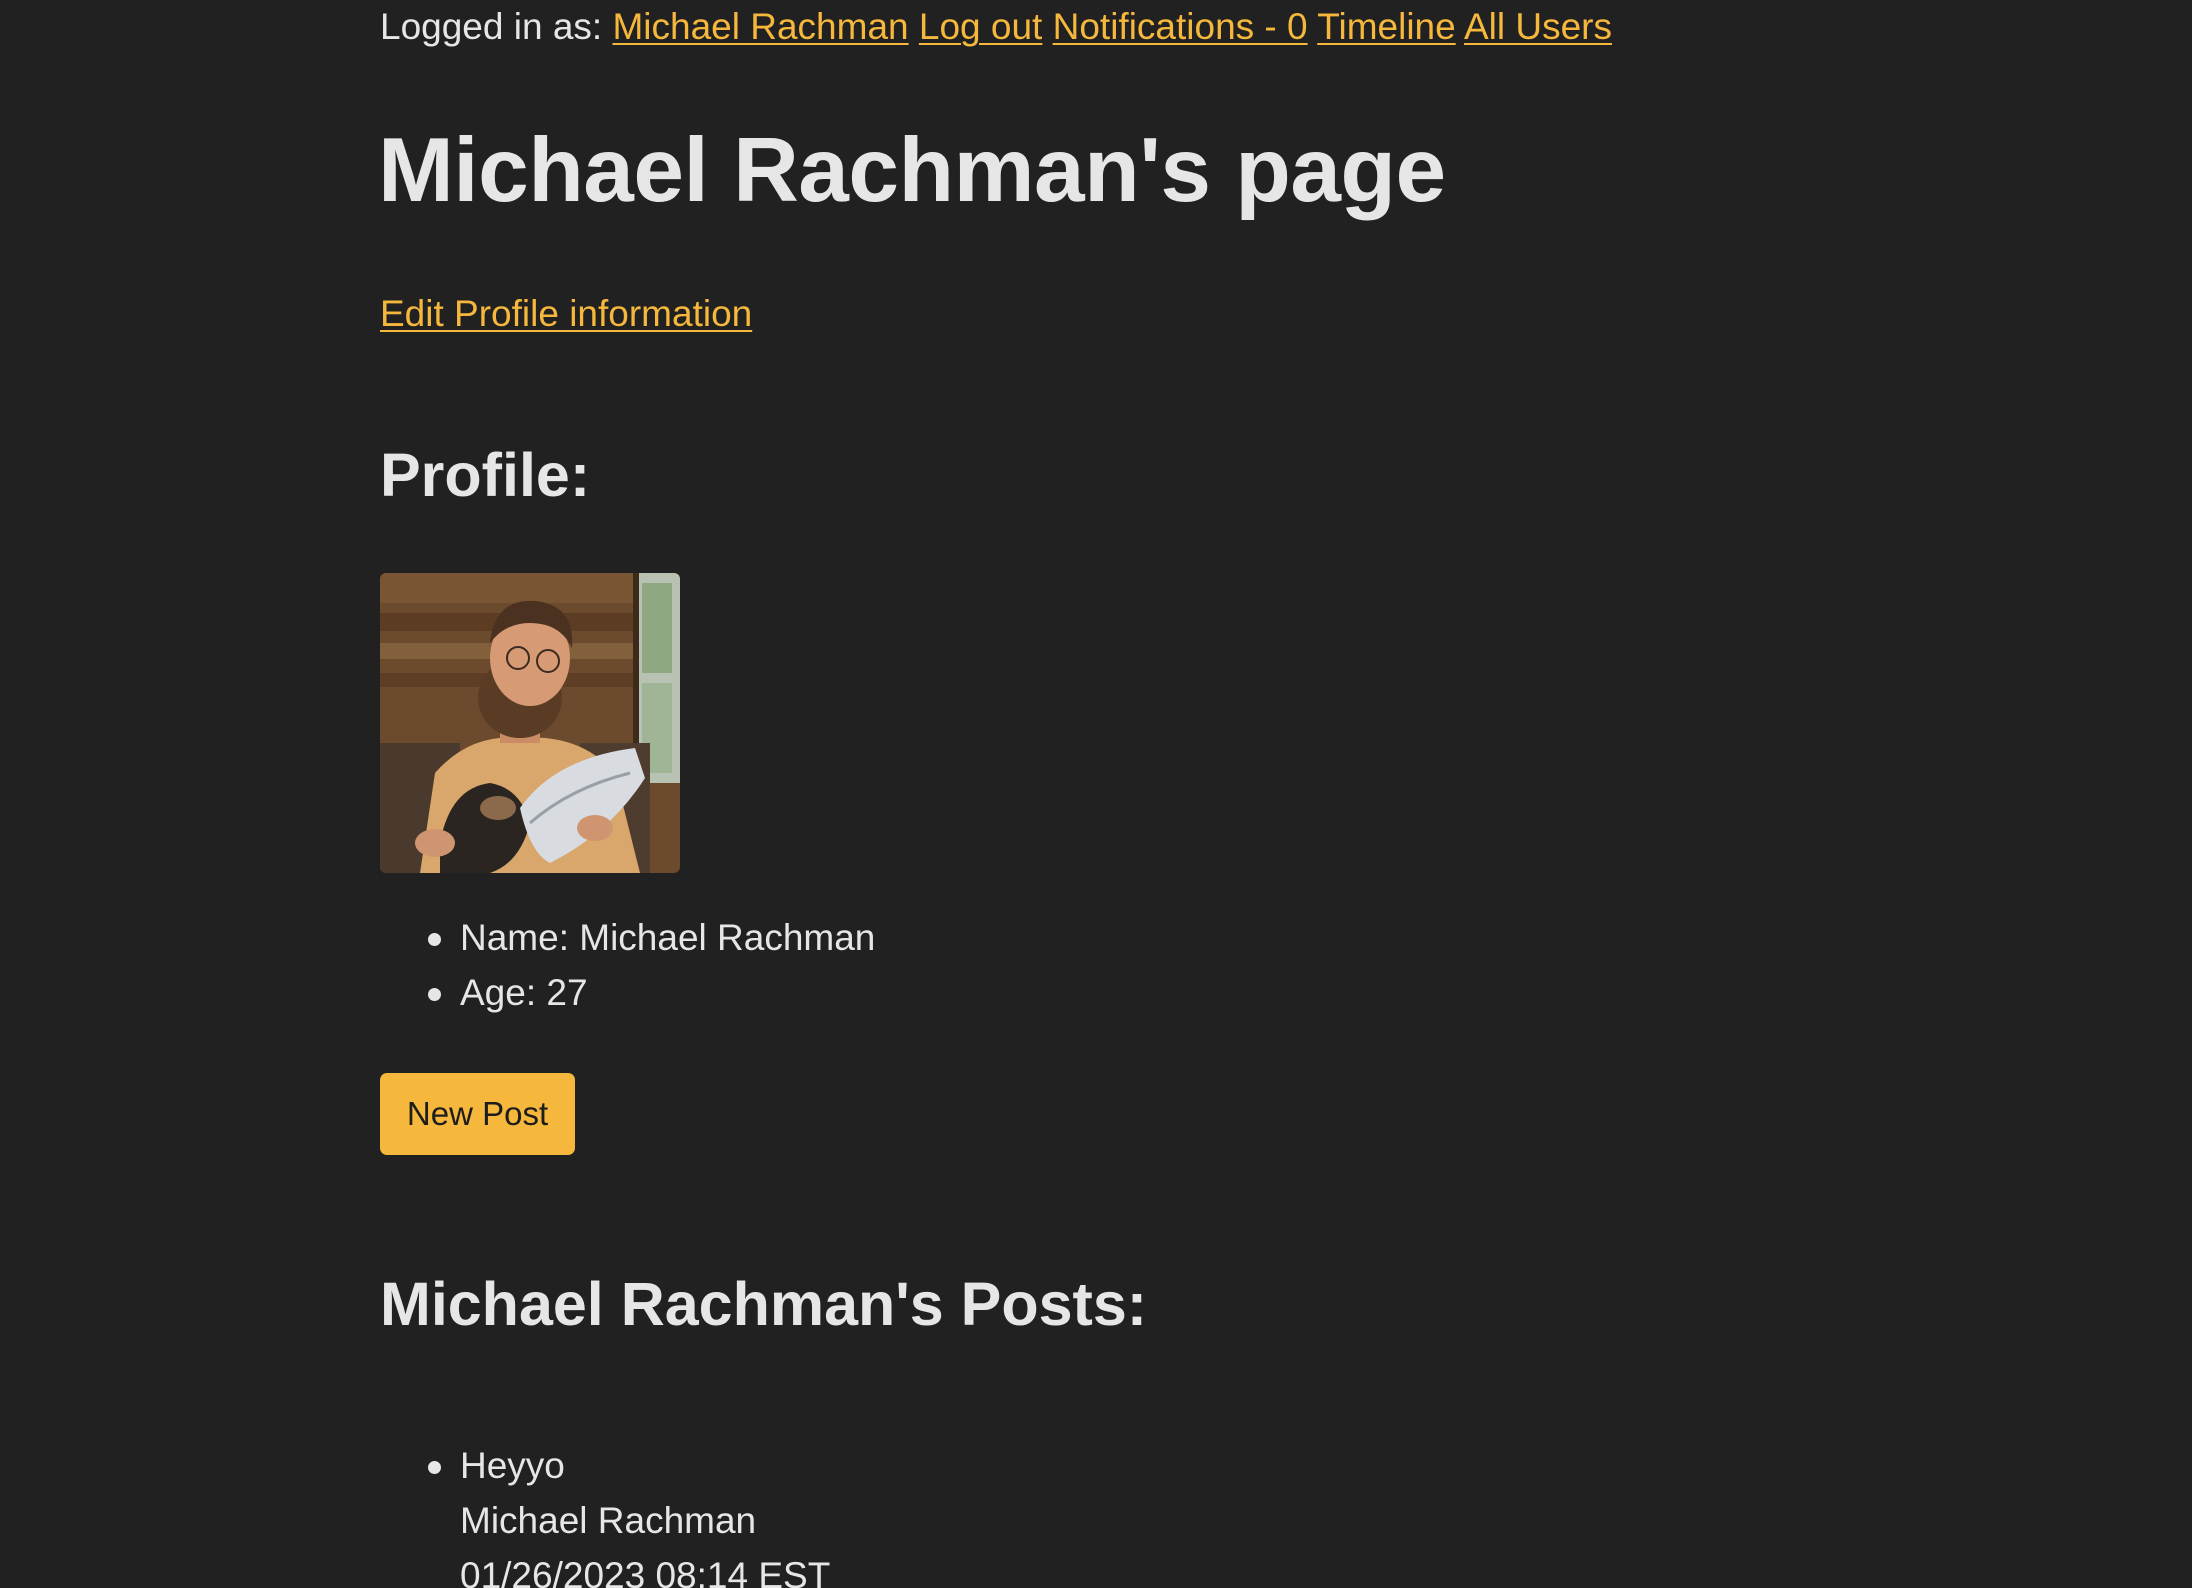 The image size is (2192, 1588). I want to click on post-author: Michael Rachman, so click(608, 1520).